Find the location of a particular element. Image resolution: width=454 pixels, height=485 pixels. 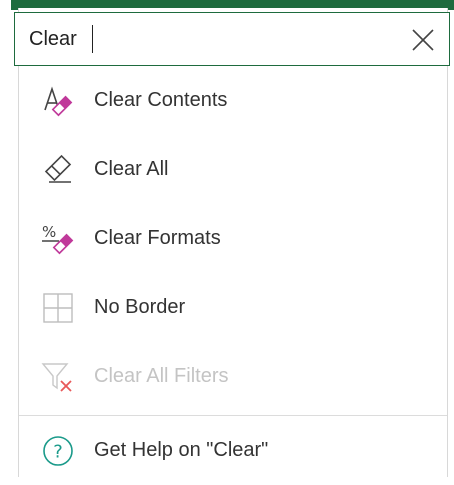

text-caret is located at coordinates (92, 39).